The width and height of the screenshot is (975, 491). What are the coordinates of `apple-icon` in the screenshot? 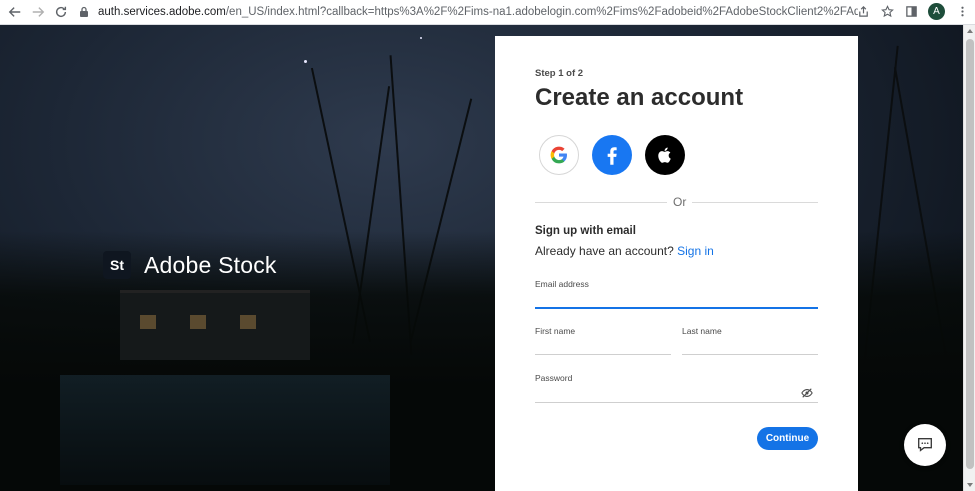 It's located at (664, 155).